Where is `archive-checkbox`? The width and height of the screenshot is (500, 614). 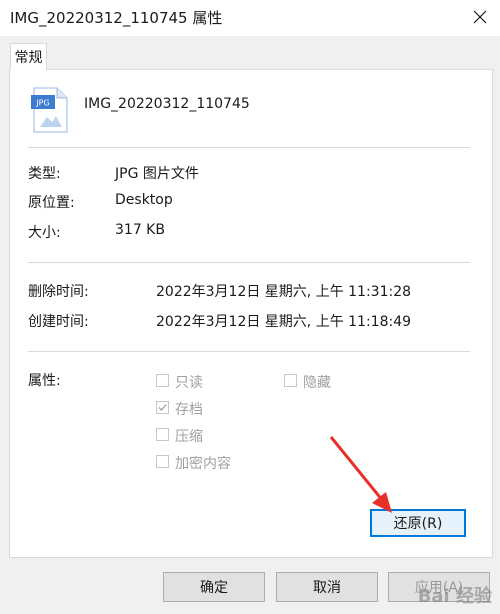 archive-checkbox is located at coordinates (162, 407).